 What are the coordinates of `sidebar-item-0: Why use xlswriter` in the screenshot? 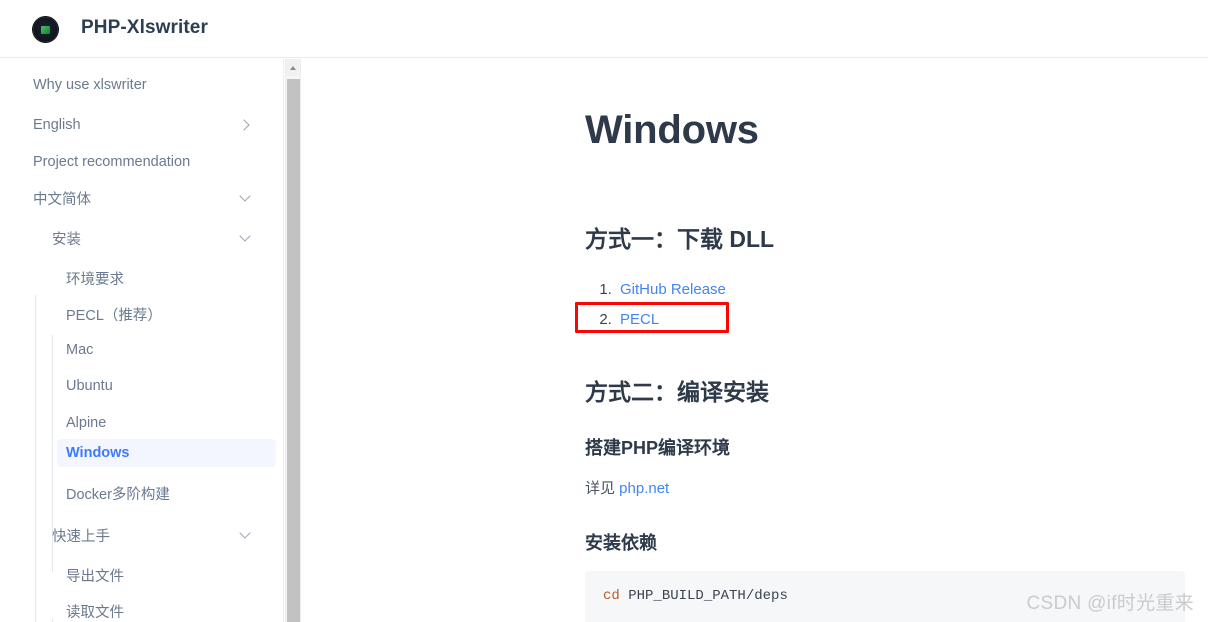 It's located at (141, 85).